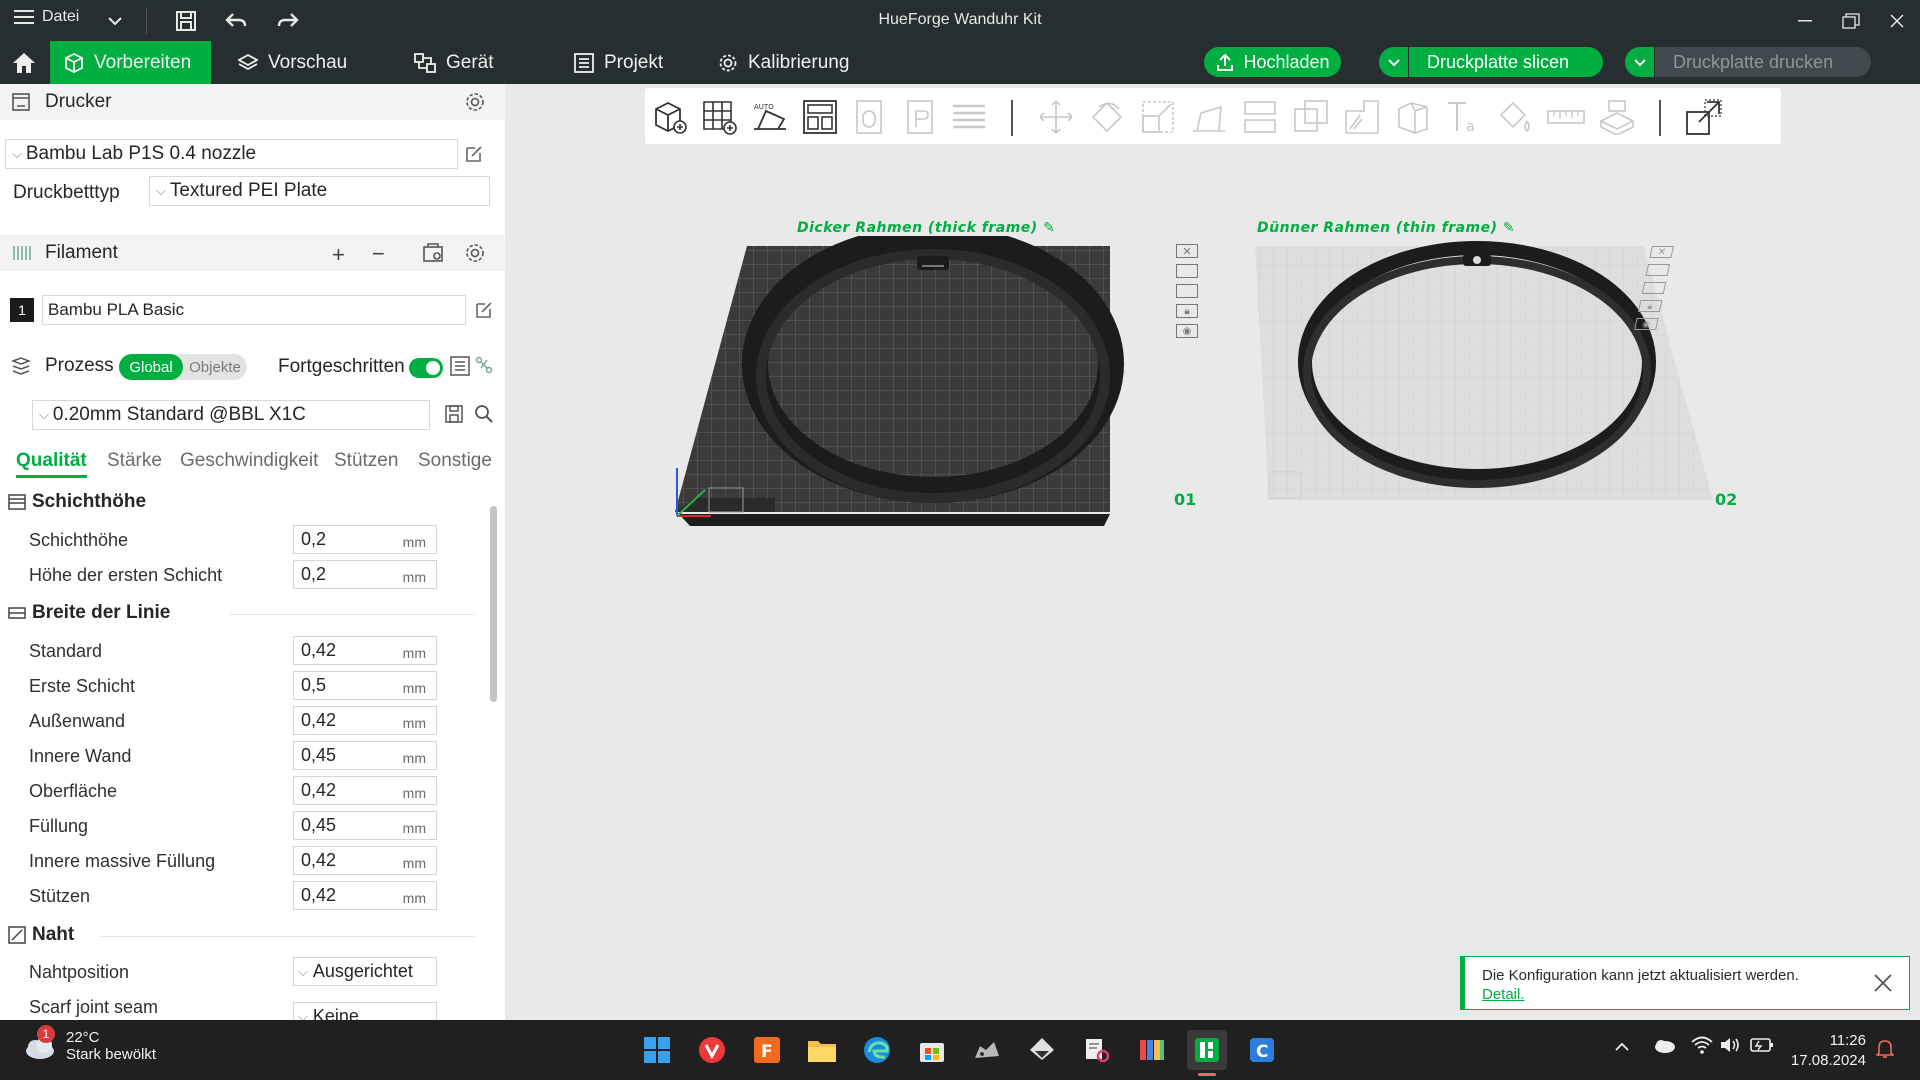 The image size is (1920, 1080). I want to click on store-icon, so click(932, 1050).